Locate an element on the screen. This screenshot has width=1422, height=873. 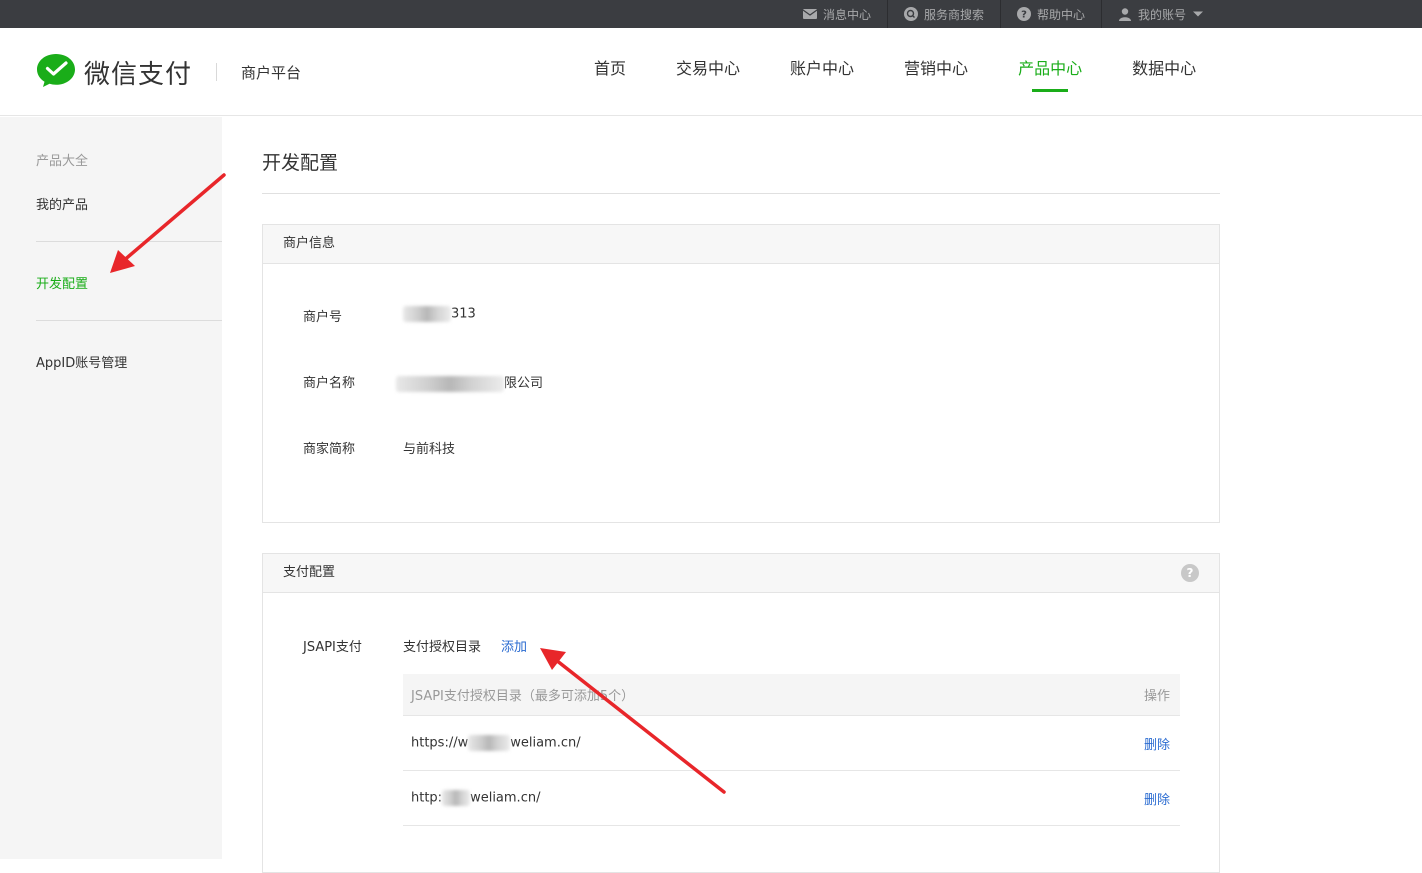
nav-product-center: 产品中心 is located at coordinates (1050, 72).